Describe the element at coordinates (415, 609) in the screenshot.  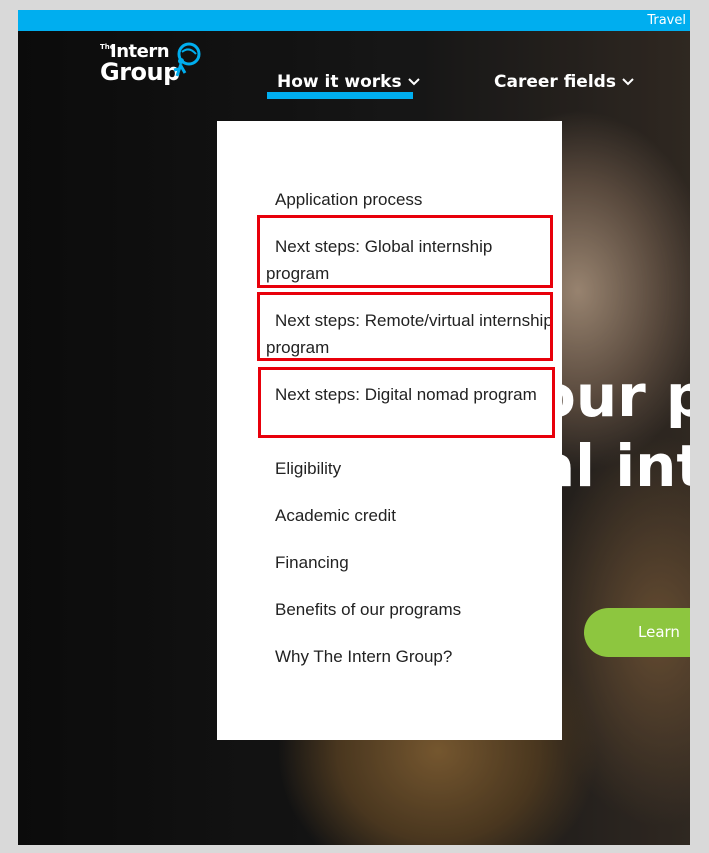
I see `menu-item-benefits: Benefits of our programs` at that location.